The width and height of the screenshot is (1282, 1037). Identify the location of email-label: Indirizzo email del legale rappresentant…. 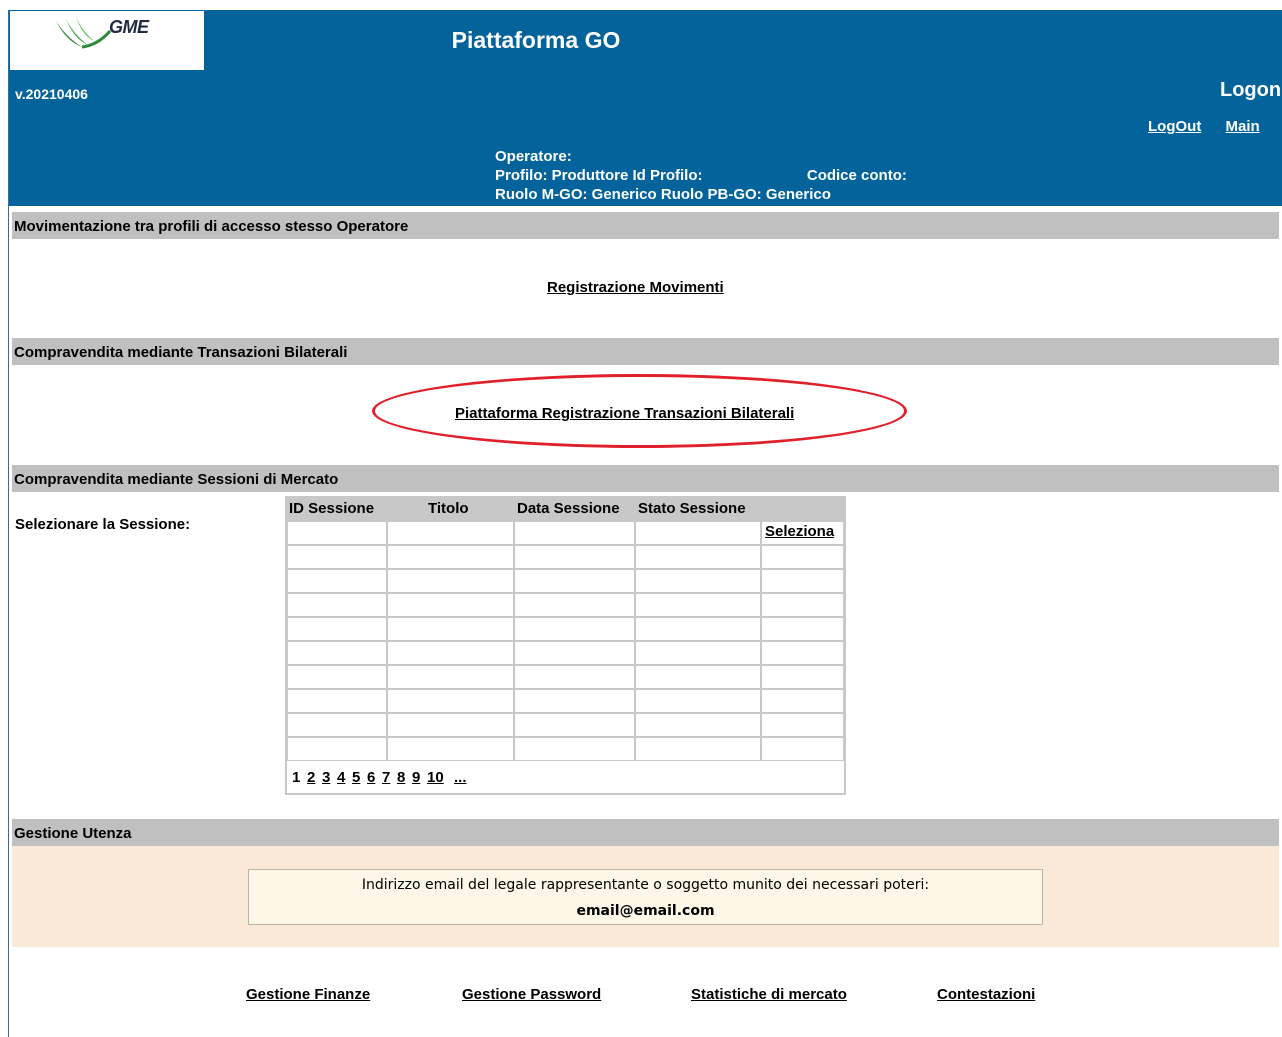
(645, 885).